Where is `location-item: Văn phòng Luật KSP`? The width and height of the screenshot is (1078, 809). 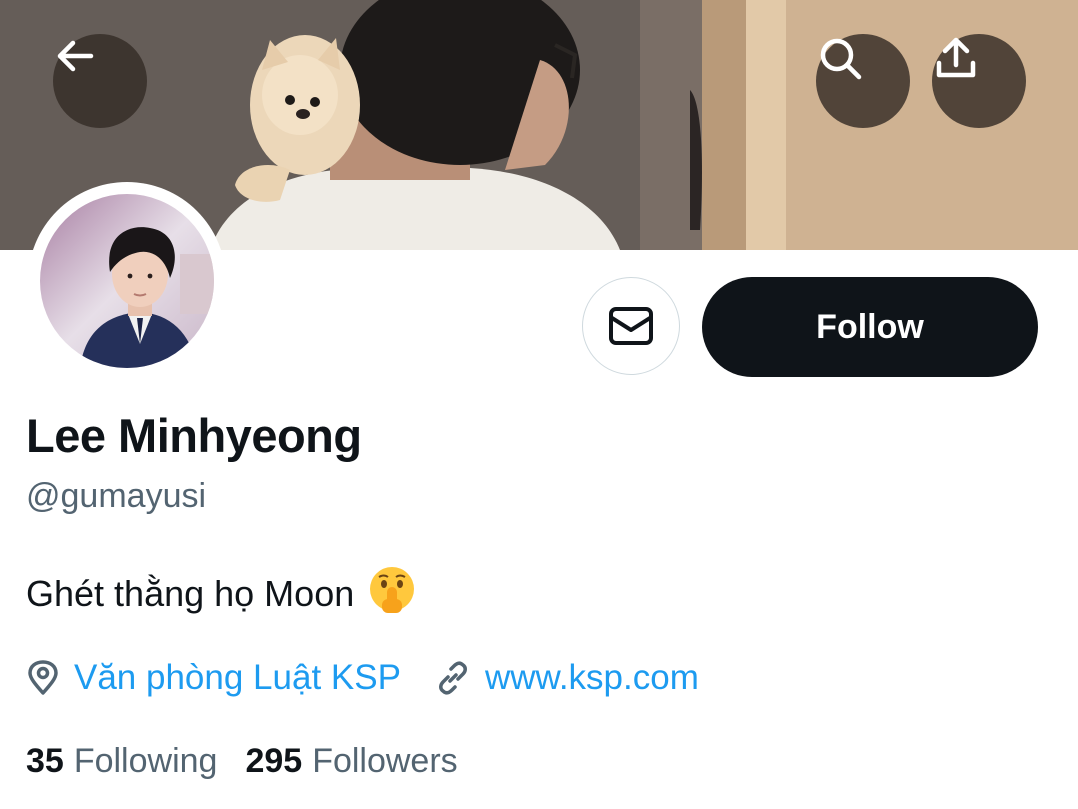 location-item: Văn phòng Luật KSP is located at coordinates (213, 678).